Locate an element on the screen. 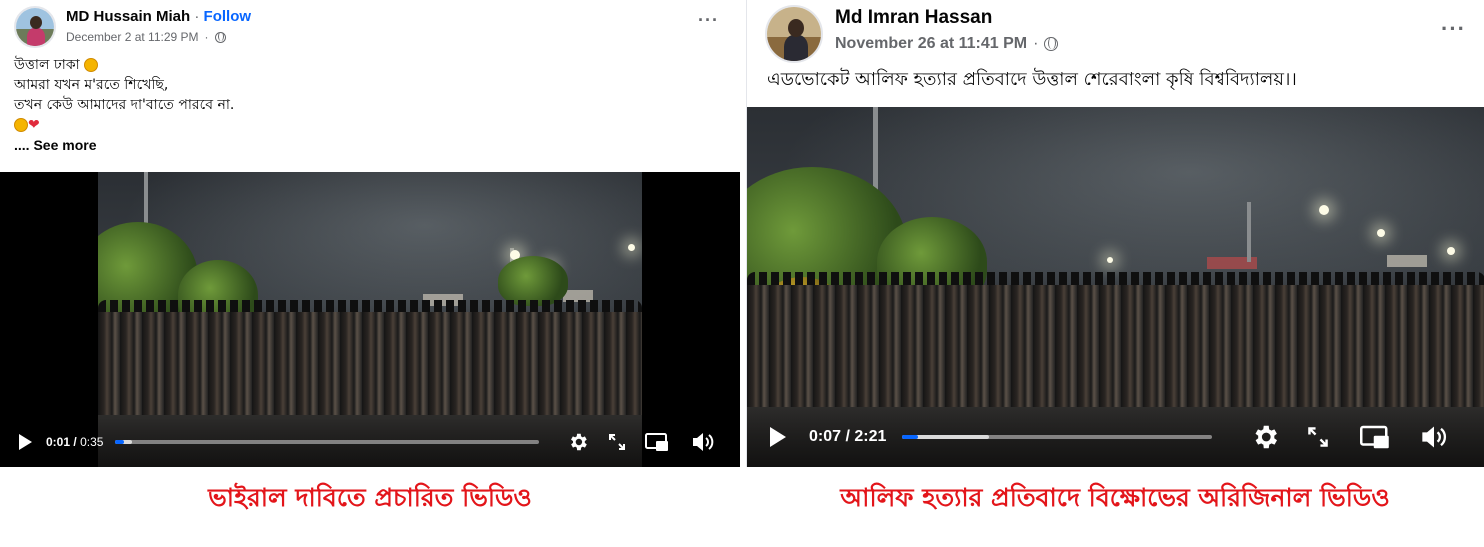 This screenshot has width=1484, height=547. timestamp: December 2 at 11:29 PM is located at coordinates (132, 37).